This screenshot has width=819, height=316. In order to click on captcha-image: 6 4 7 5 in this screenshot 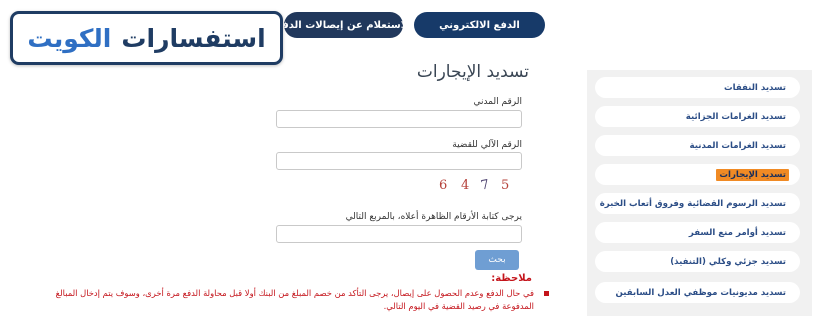, I will do `click(475, 186)`.